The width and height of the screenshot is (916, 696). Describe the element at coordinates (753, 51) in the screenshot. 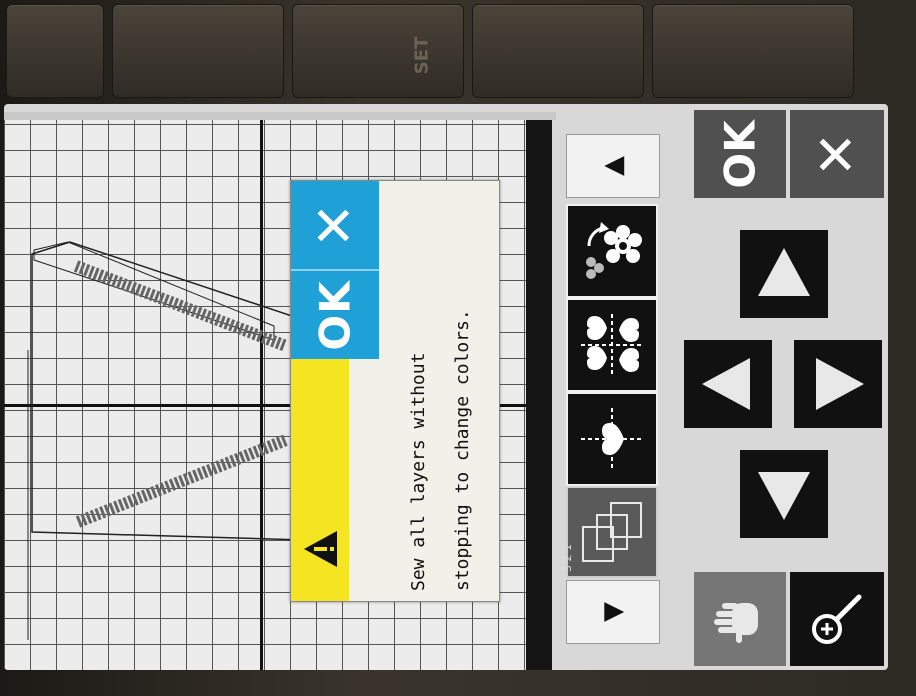

I see `menu-key` at that location.